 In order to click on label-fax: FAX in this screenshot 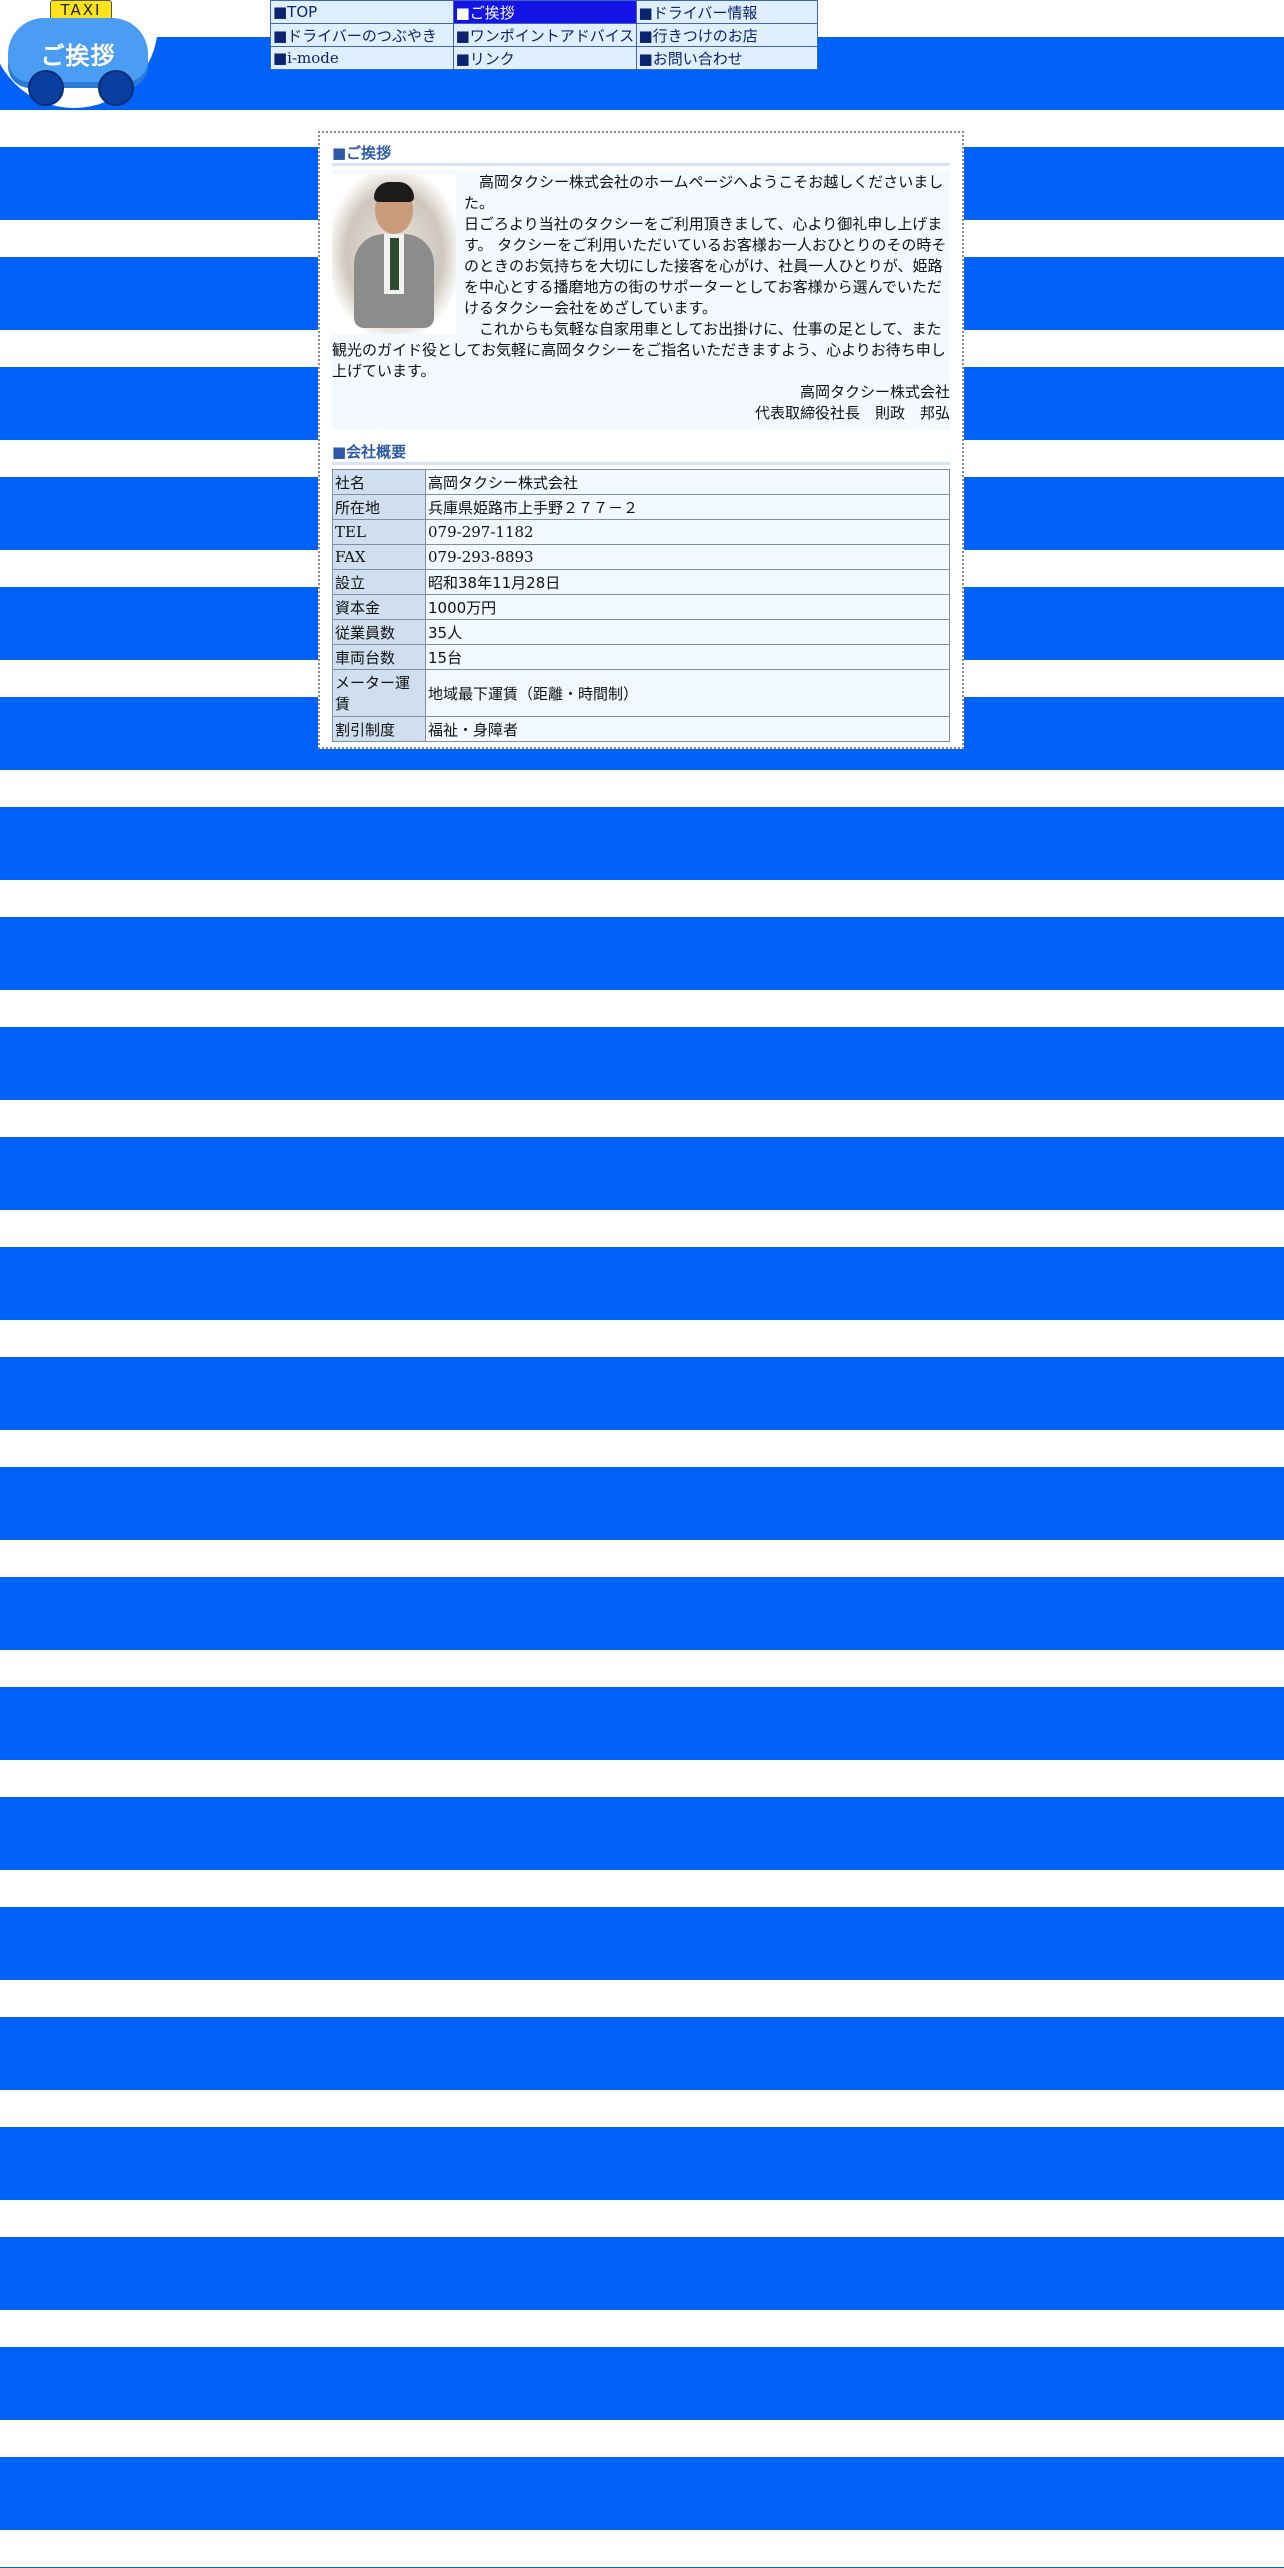, I will do `click(379, 557)`.